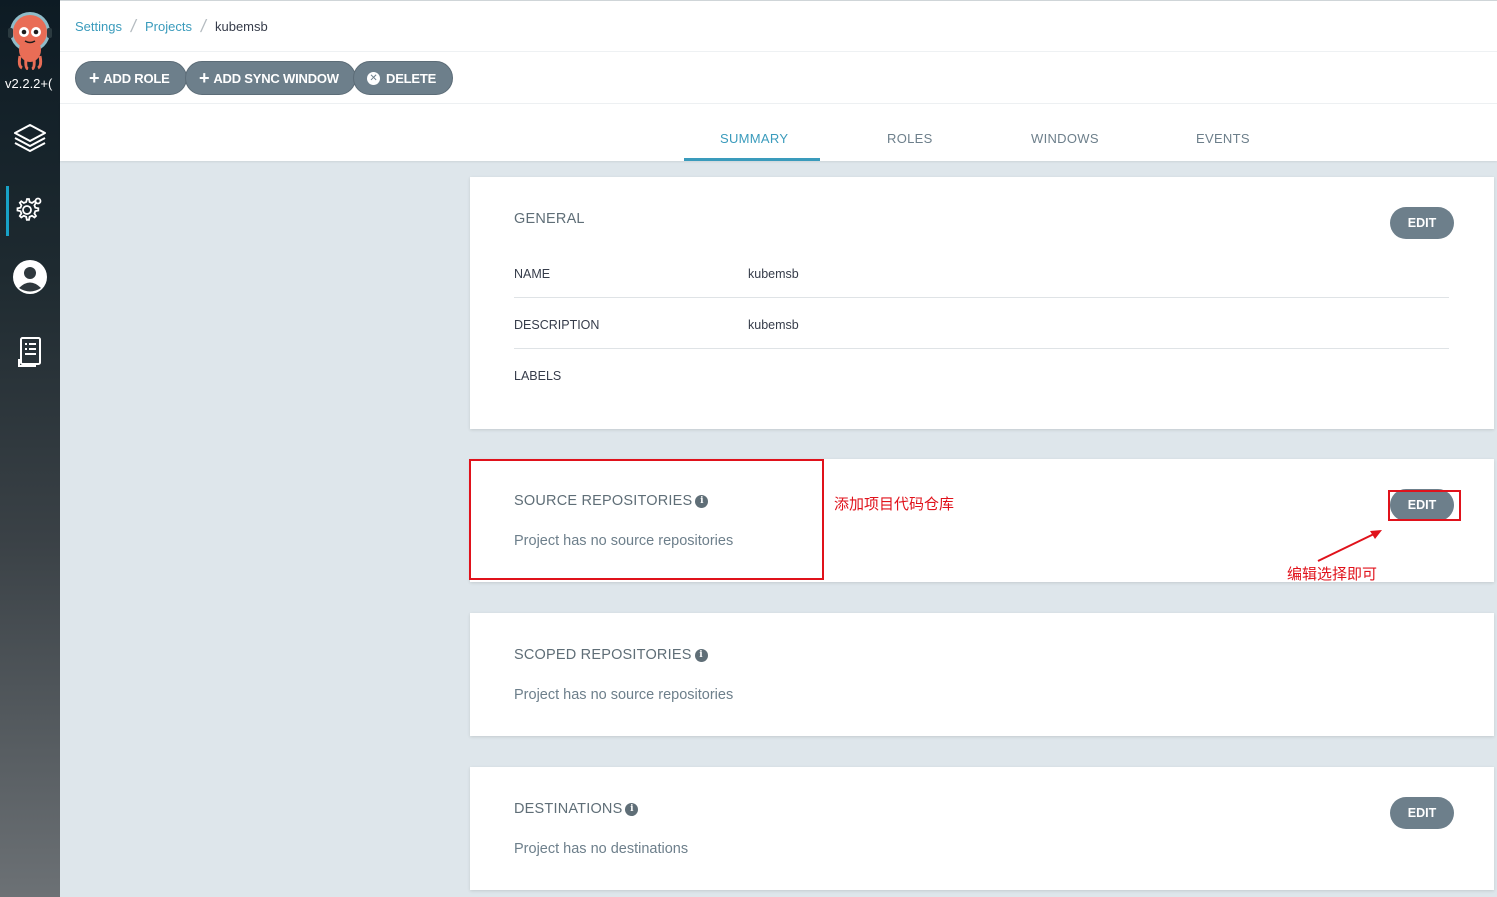 The height and width of the screenshot is (897, 1497). Describe the element at coordinates (538, 376) in the screenshot. I see `labels-key: LABELS` at that location.